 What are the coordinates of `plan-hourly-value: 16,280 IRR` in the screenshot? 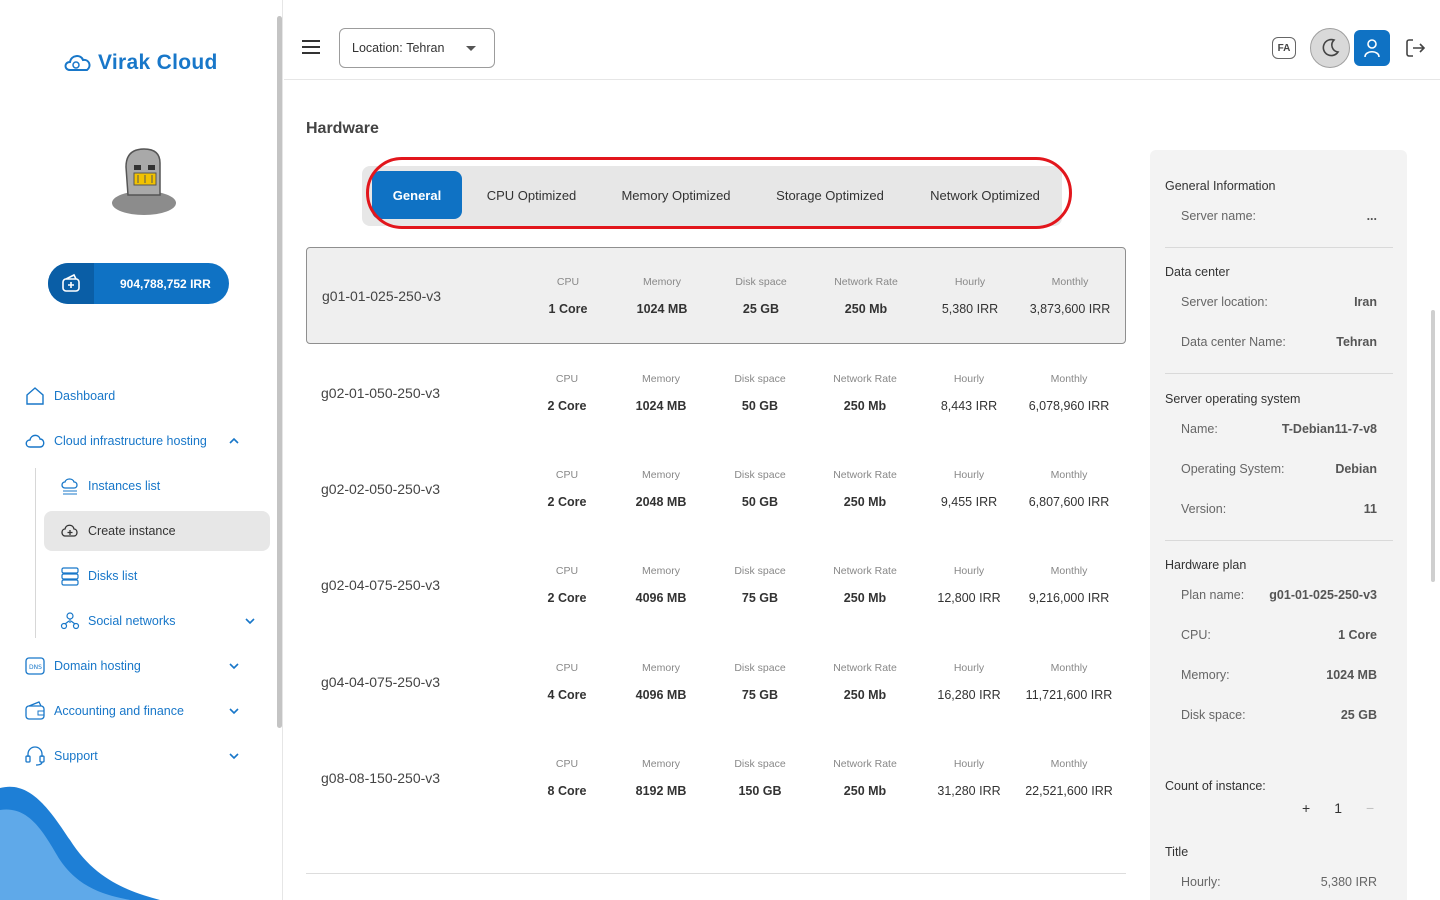 It's located at (969, 695).